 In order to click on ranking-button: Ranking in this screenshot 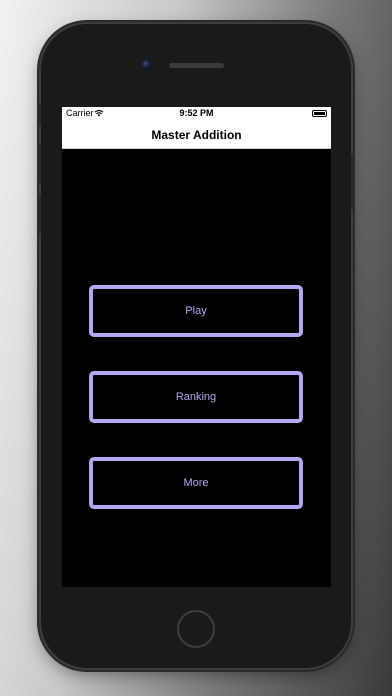, I will do `click(196, 397)`.